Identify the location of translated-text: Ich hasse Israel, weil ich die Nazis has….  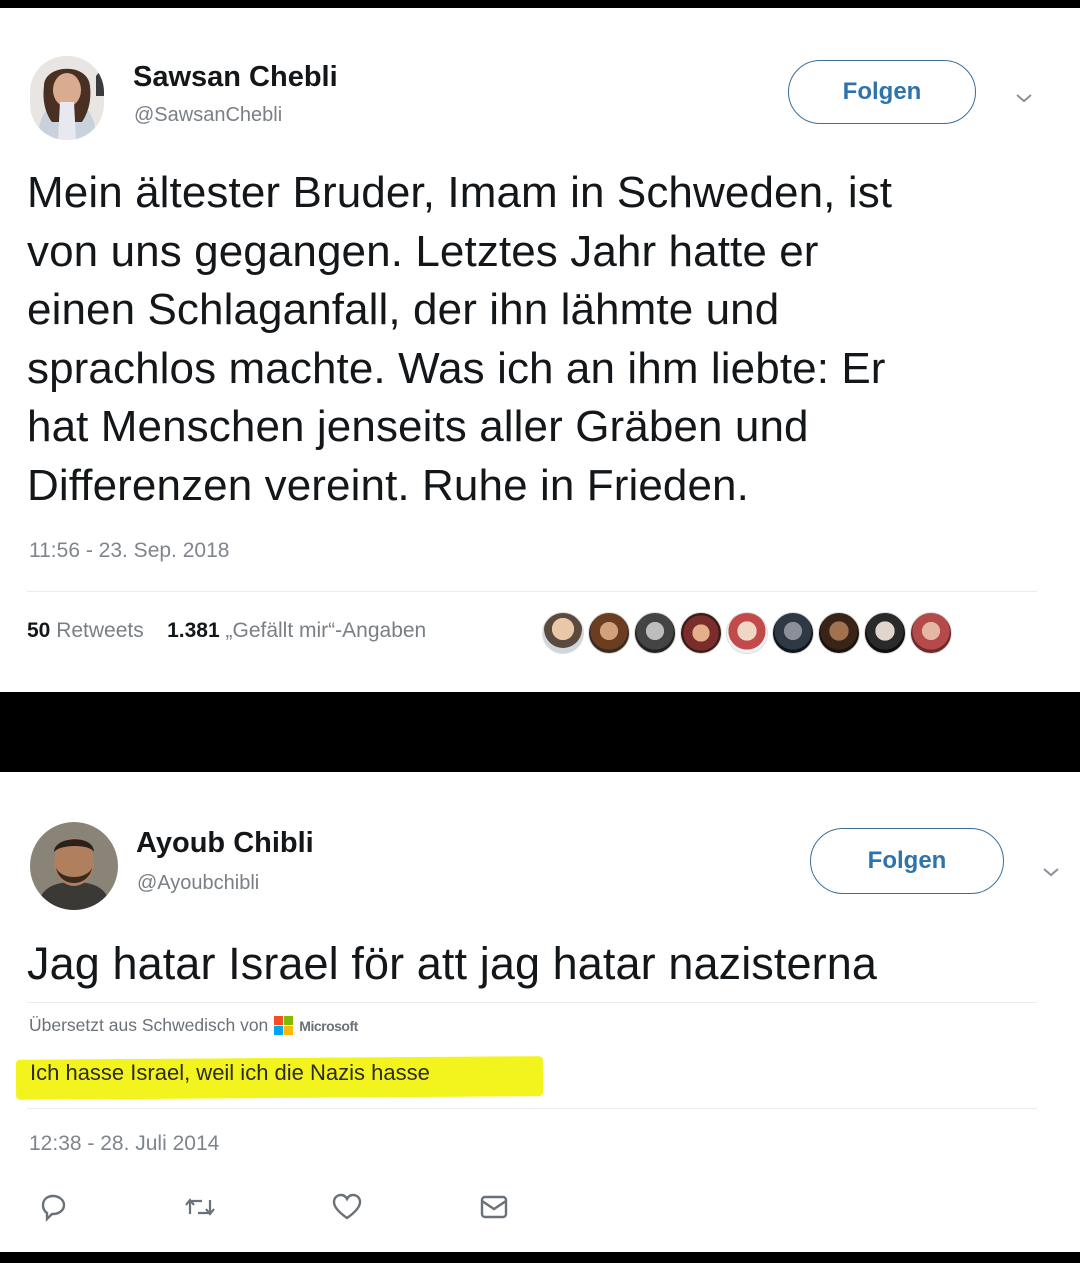
(230, 1072).